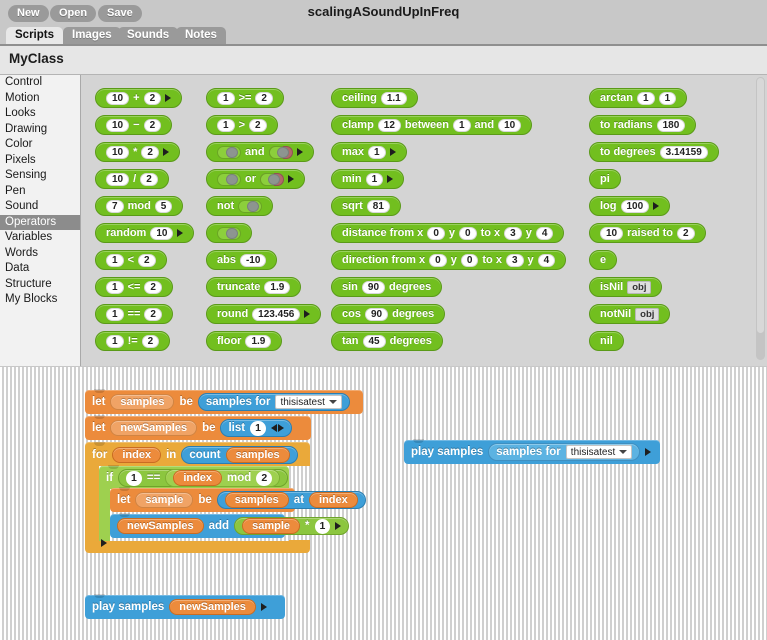  I want to click on block-operator-to-radians: to radians 180, so click(643, 125).